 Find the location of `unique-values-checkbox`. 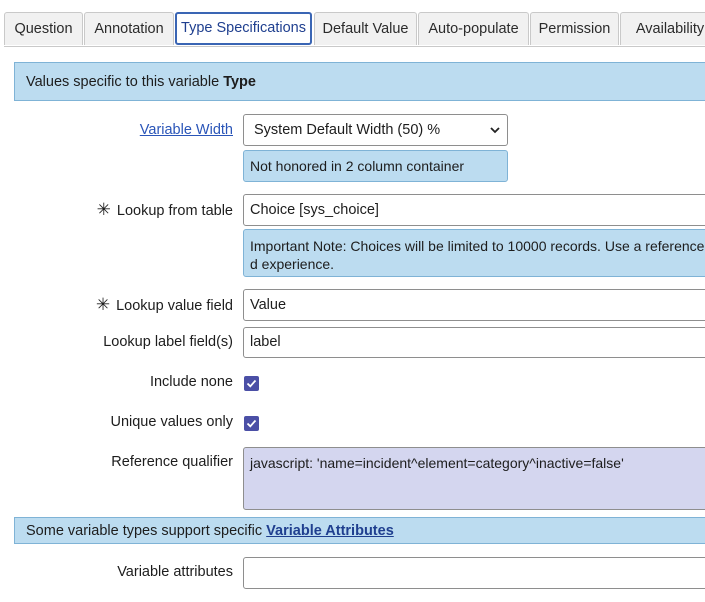

unique-values-checkbox is located at coordinates (251, 423).